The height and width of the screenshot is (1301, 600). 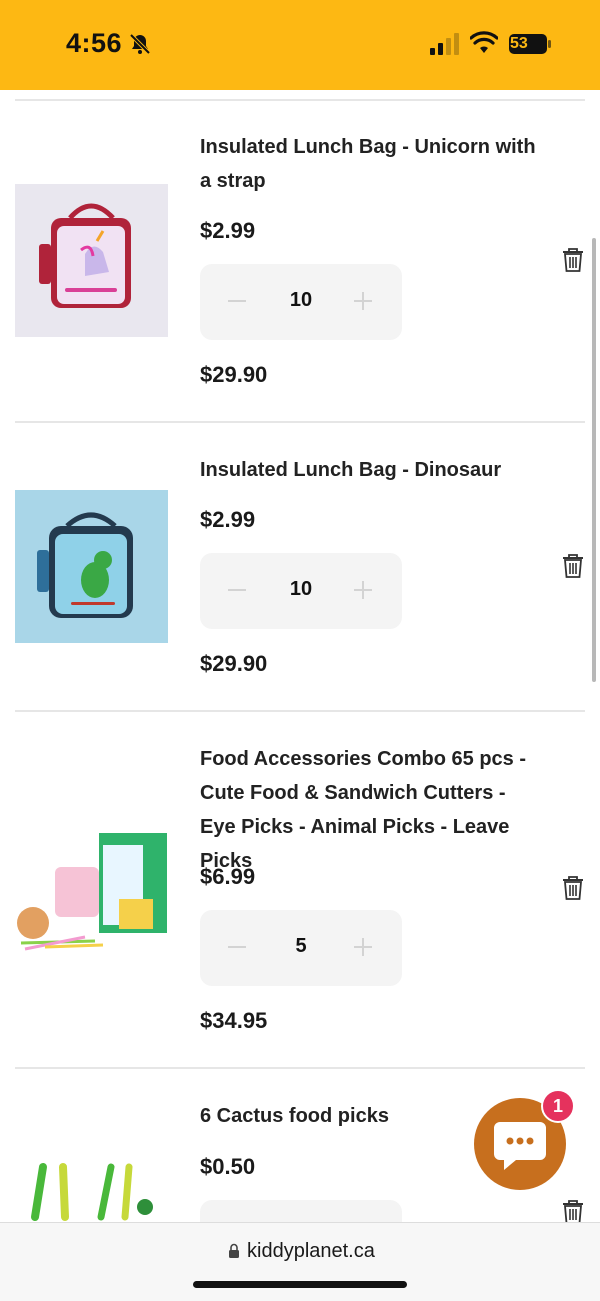 I want to click on battery-level: 53, so click(x=519, y=43).